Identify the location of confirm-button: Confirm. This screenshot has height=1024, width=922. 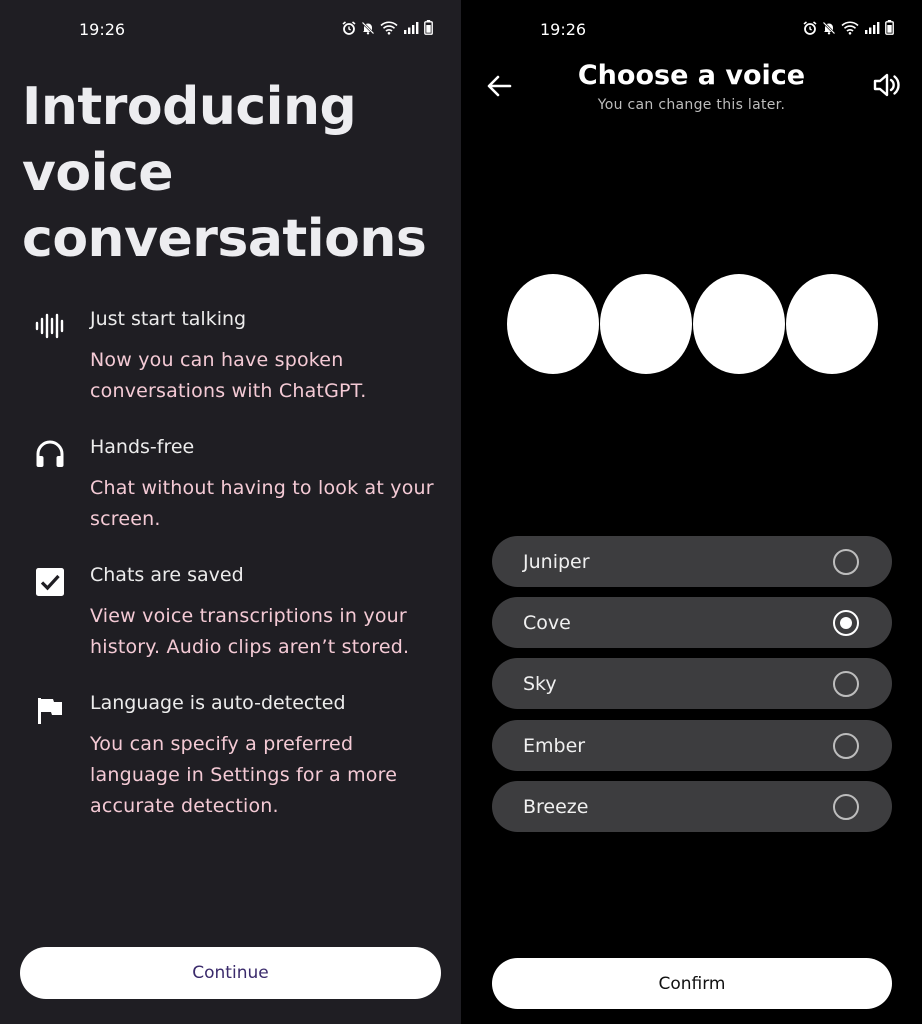
(692, 983).